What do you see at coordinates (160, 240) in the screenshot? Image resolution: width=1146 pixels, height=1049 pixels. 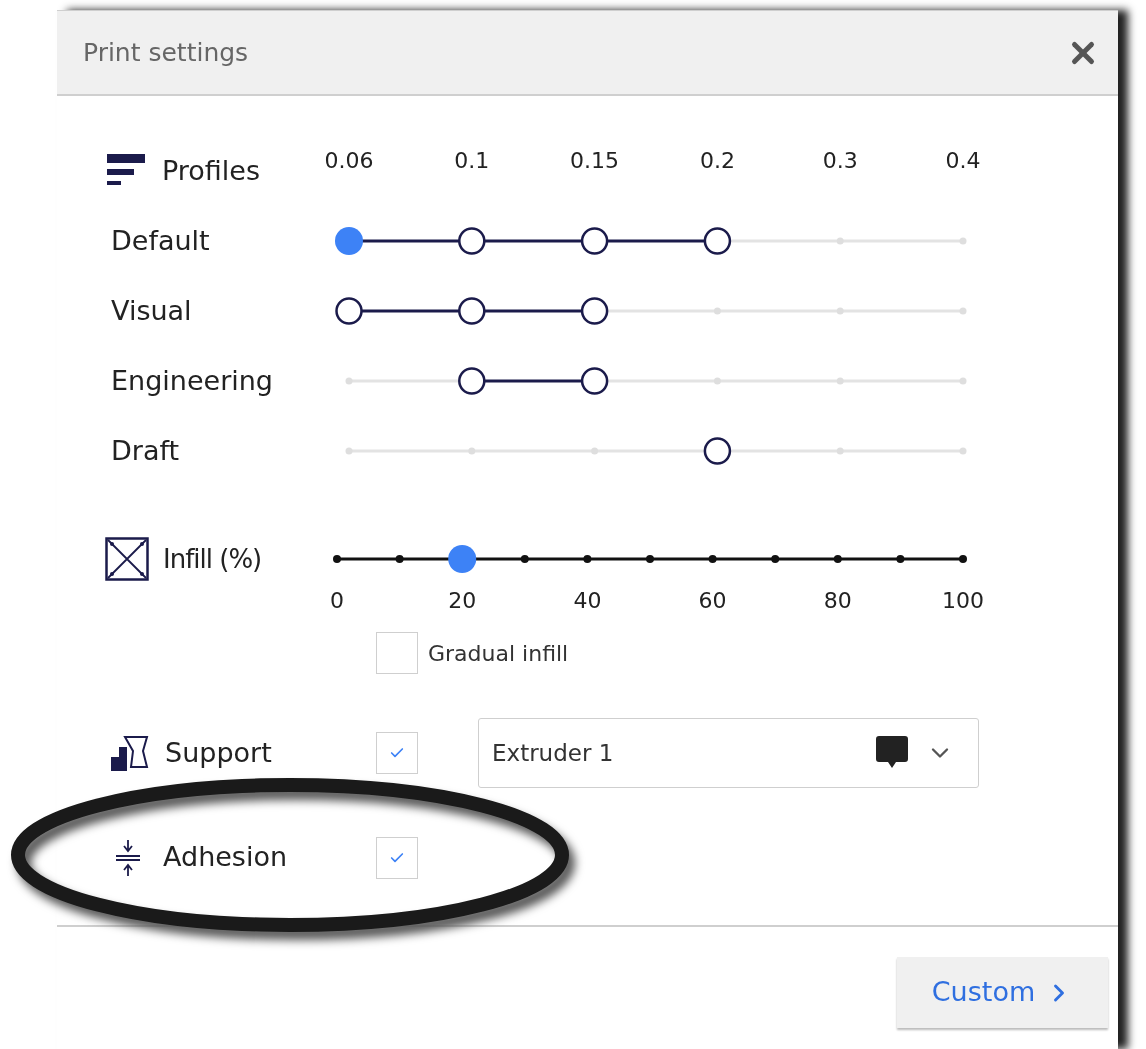 I see `profile-name: Default` at bounding box center [160, 240].